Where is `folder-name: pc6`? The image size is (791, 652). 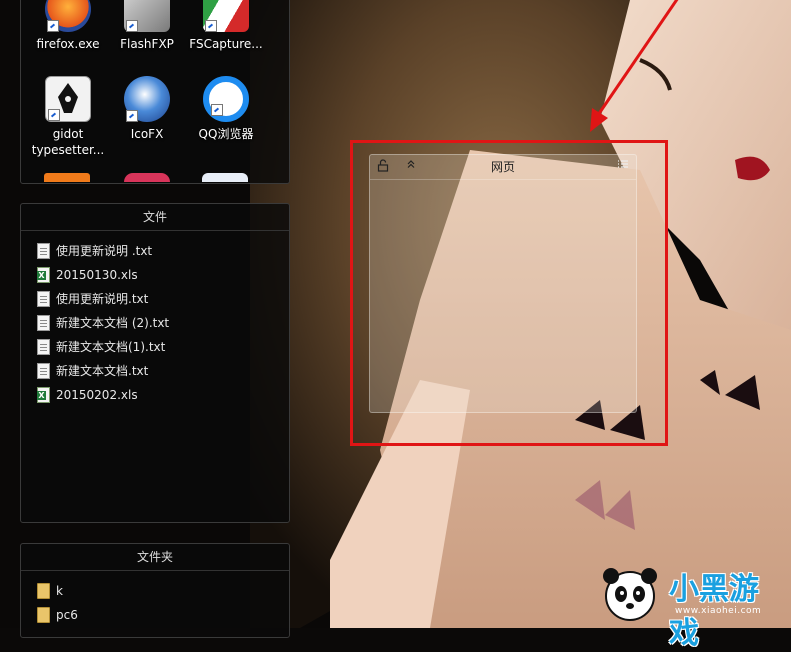 folder-name: pc6 is located at coordinates (67, 615).